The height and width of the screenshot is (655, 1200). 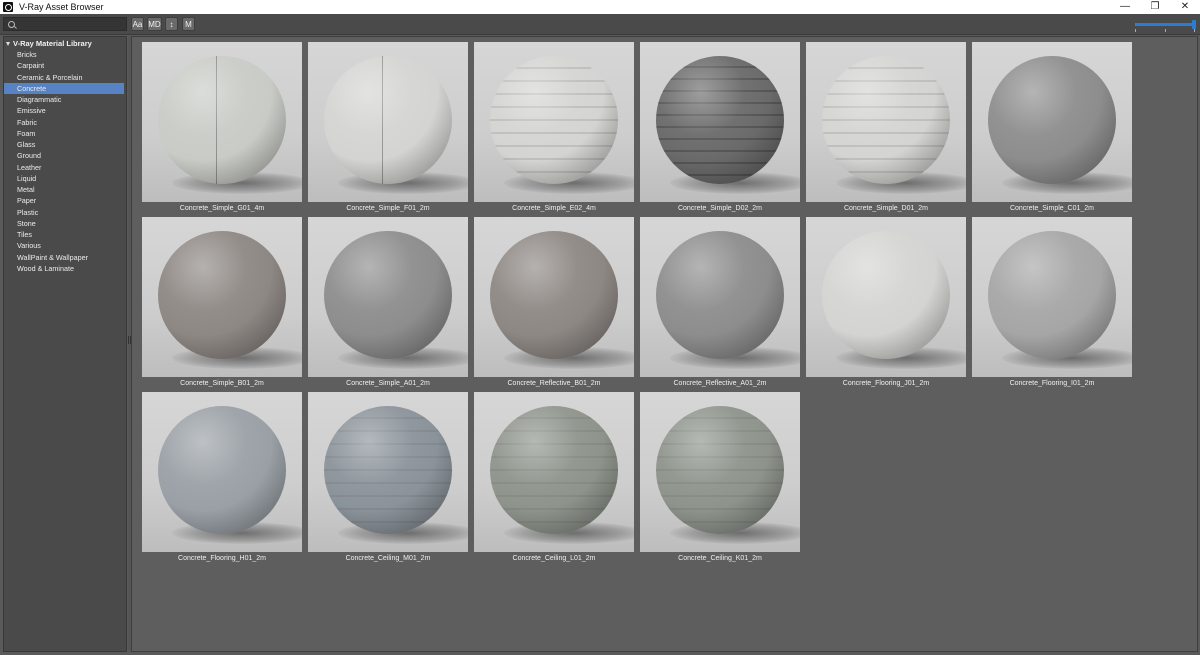 I want to click on window-controls: — ❐ ✕, so click(x=1155, y=7).